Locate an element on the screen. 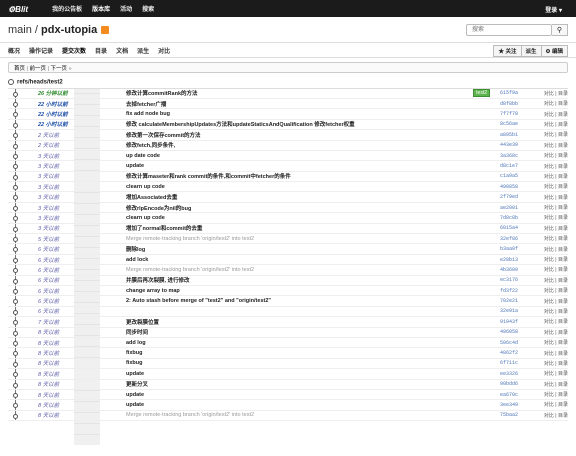 This screenshot has width=576, height=456. tab-compare: 对比 is located at coordinates (164, 50).